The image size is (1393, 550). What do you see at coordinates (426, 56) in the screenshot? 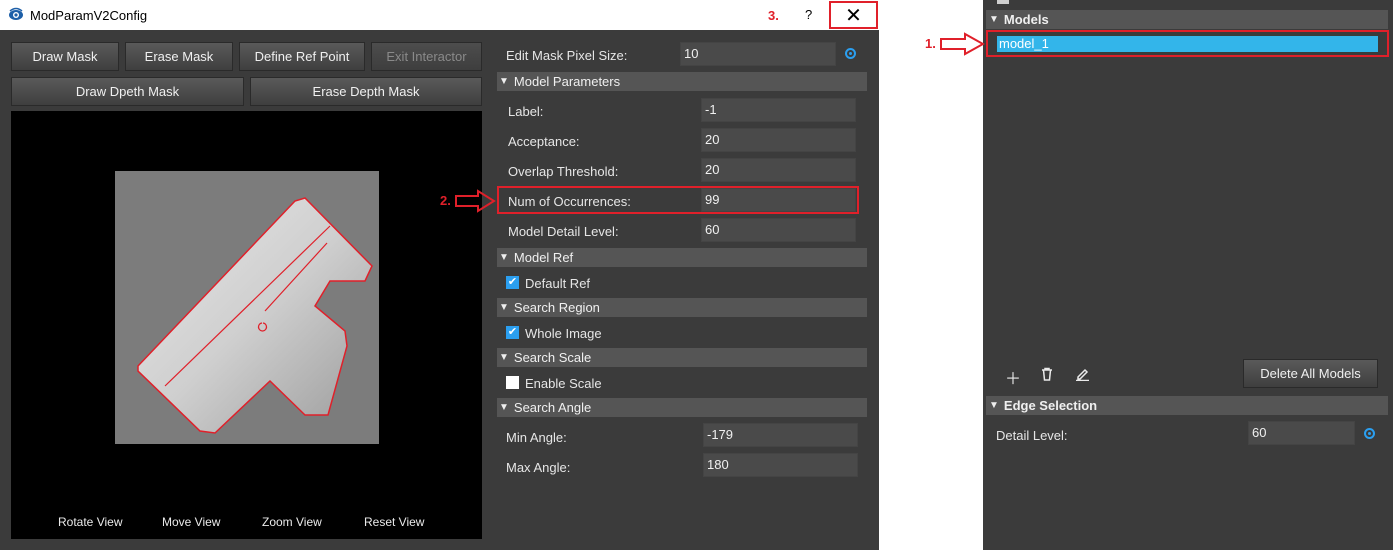
I see `exit-interactor-button: Exit Interactor` at bounding box center [426, 56].